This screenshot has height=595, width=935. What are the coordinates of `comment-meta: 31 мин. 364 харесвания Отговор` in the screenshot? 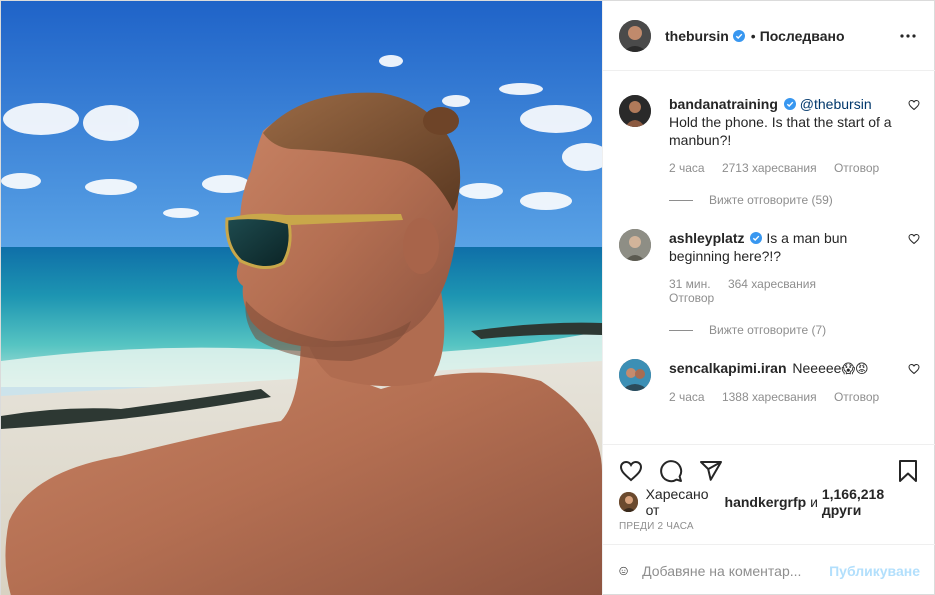 It's located at (781, 291).